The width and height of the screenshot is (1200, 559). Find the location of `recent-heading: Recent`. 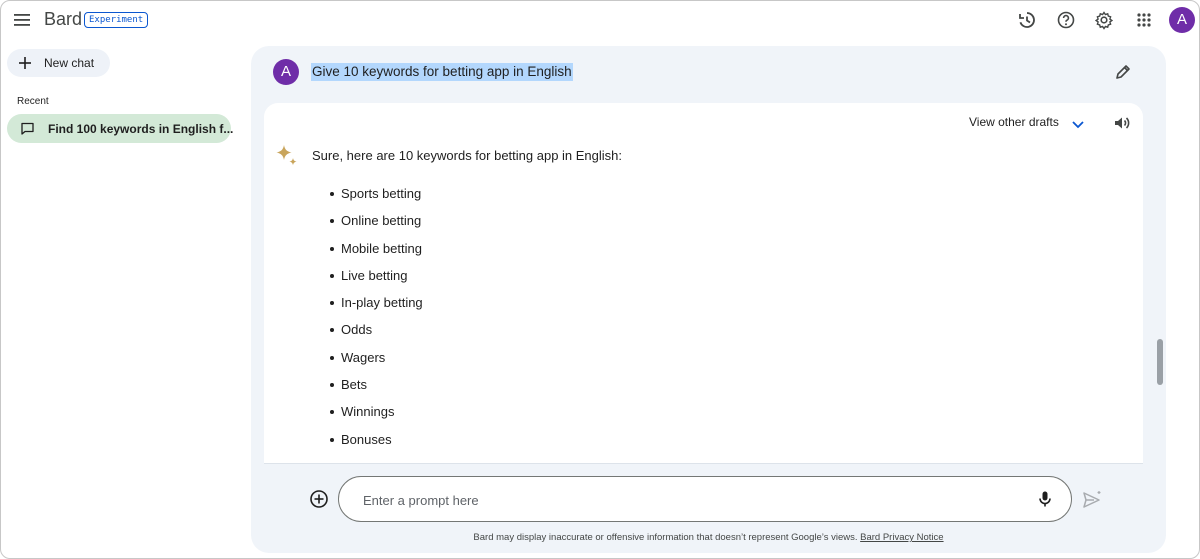

recent-heading: Recent is located at coordinates (33, 101).